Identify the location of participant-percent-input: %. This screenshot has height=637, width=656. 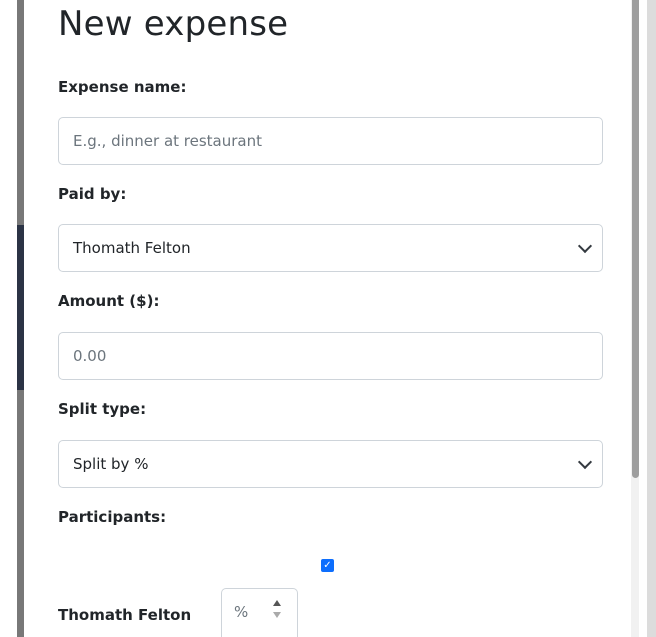
(259, 612).